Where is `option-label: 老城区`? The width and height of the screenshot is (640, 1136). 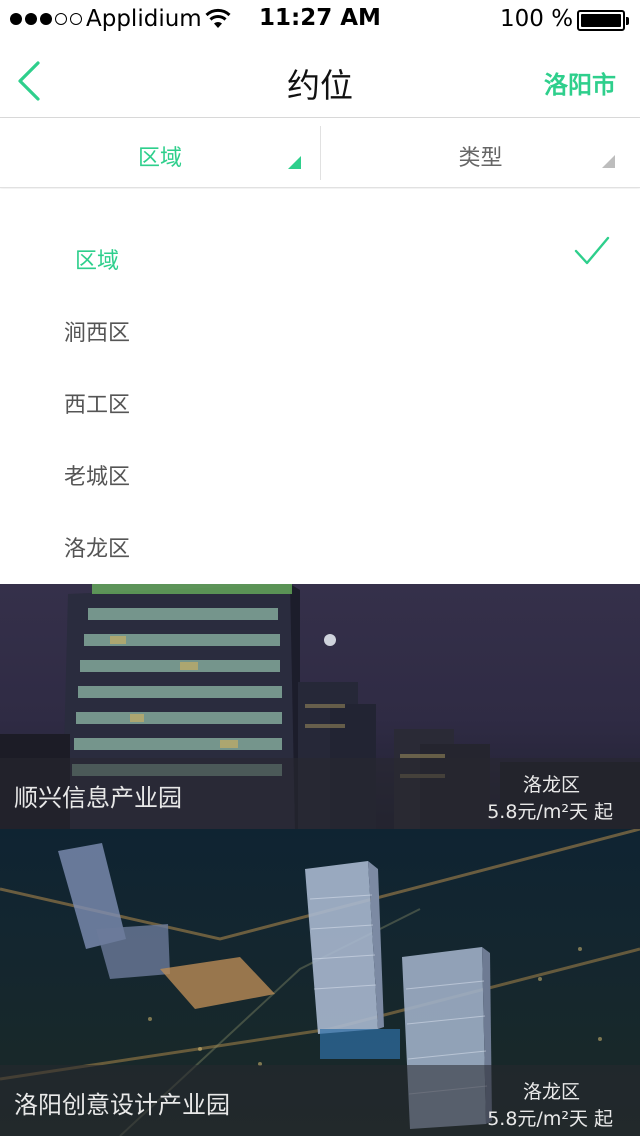
option-label: 老城区 is located at coordinates (97, 477).